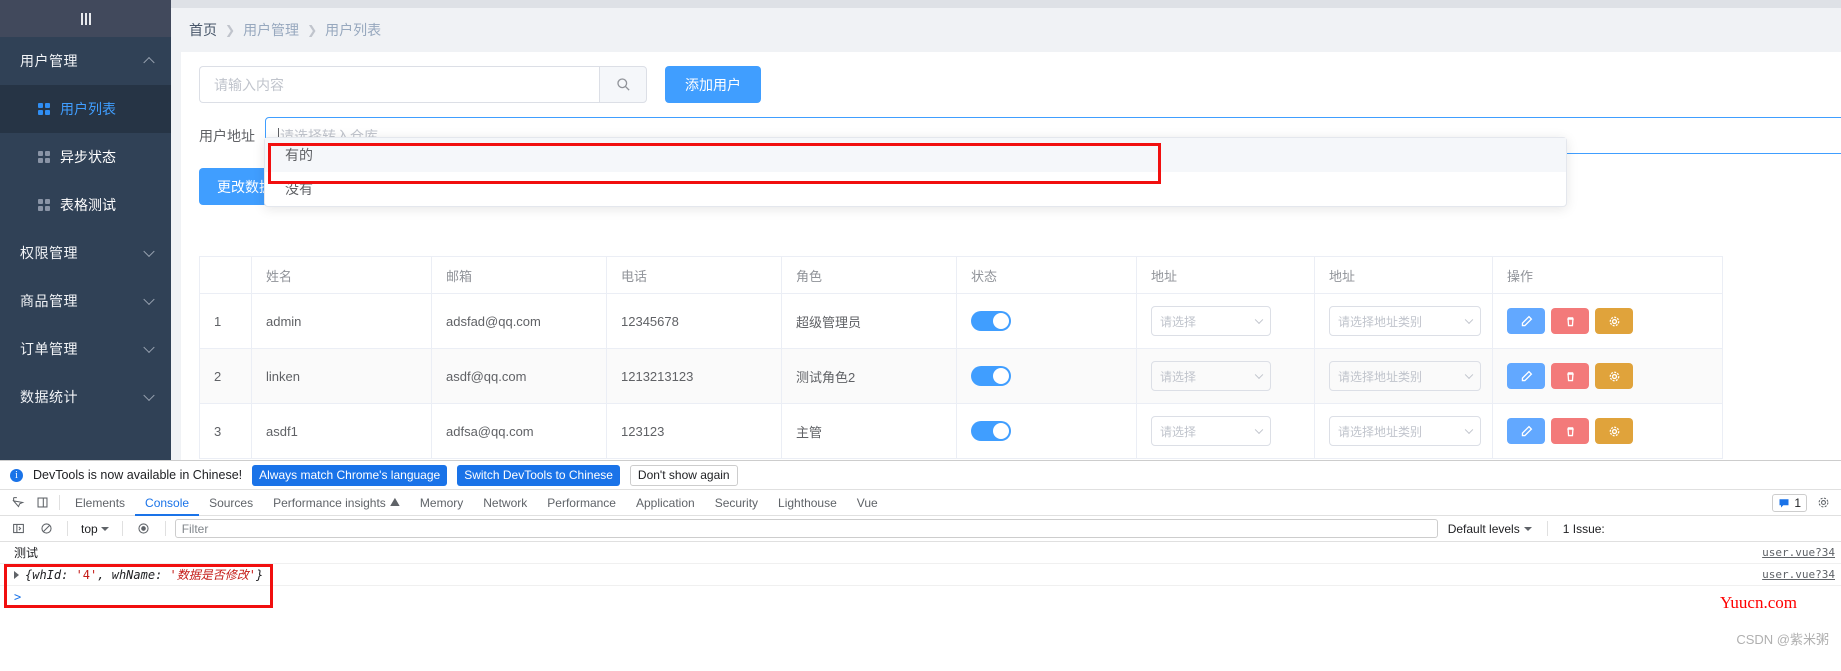 The width and height of the screenshot is (1841, 671). What do you see at coordinates (581, 503) in the screenshot?
I see `tab-performance: Performance` at bounding box center [581, 503].